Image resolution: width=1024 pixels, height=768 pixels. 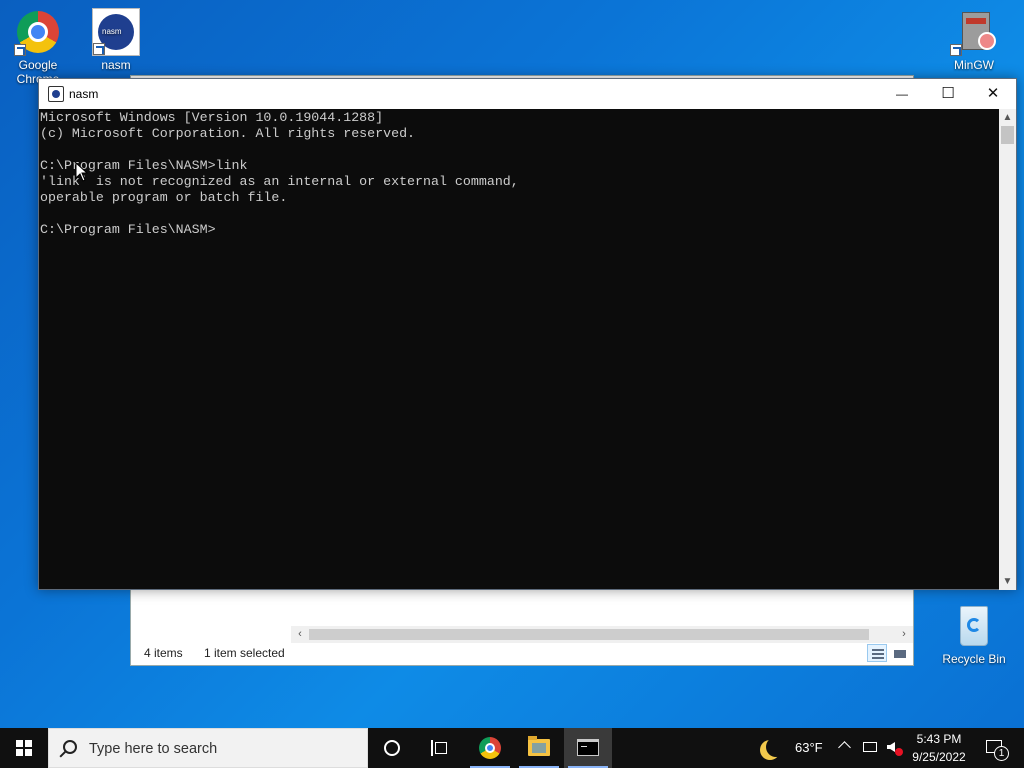 I want to click on cortana-button, so click(x=392, y=748).